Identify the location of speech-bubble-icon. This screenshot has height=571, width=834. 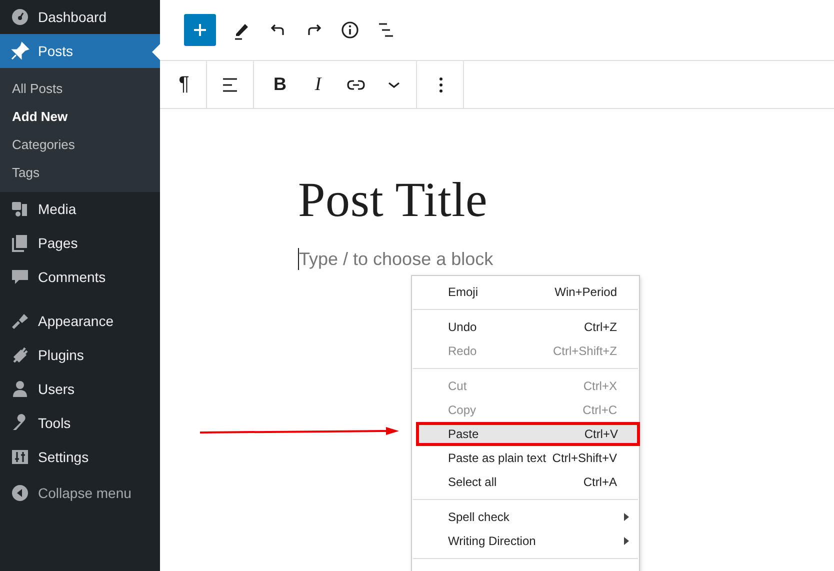
(20, 277).